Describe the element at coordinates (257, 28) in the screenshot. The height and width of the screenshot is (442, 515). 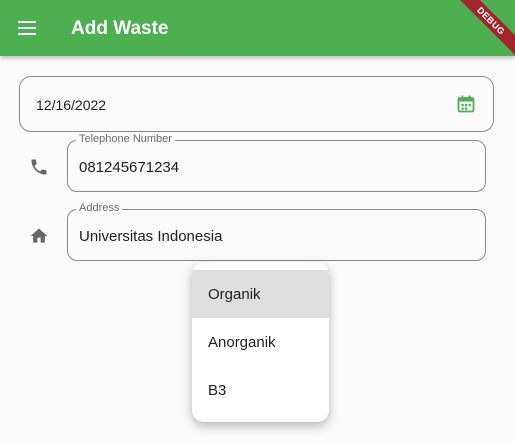
I see `app-bar: Add Waste DEBUG` at that location.